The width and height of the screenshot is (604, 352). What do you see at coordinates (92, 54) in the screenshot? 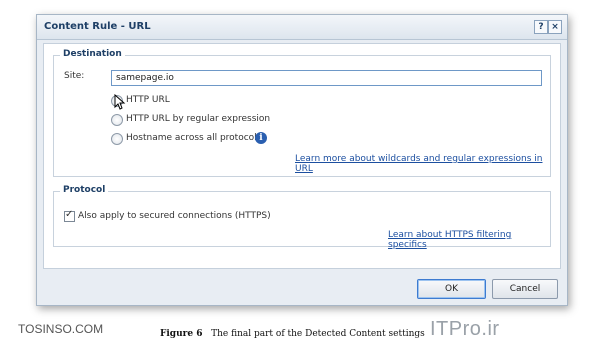
I see `destination-legend: Destination` at bounding box center [92, 54].